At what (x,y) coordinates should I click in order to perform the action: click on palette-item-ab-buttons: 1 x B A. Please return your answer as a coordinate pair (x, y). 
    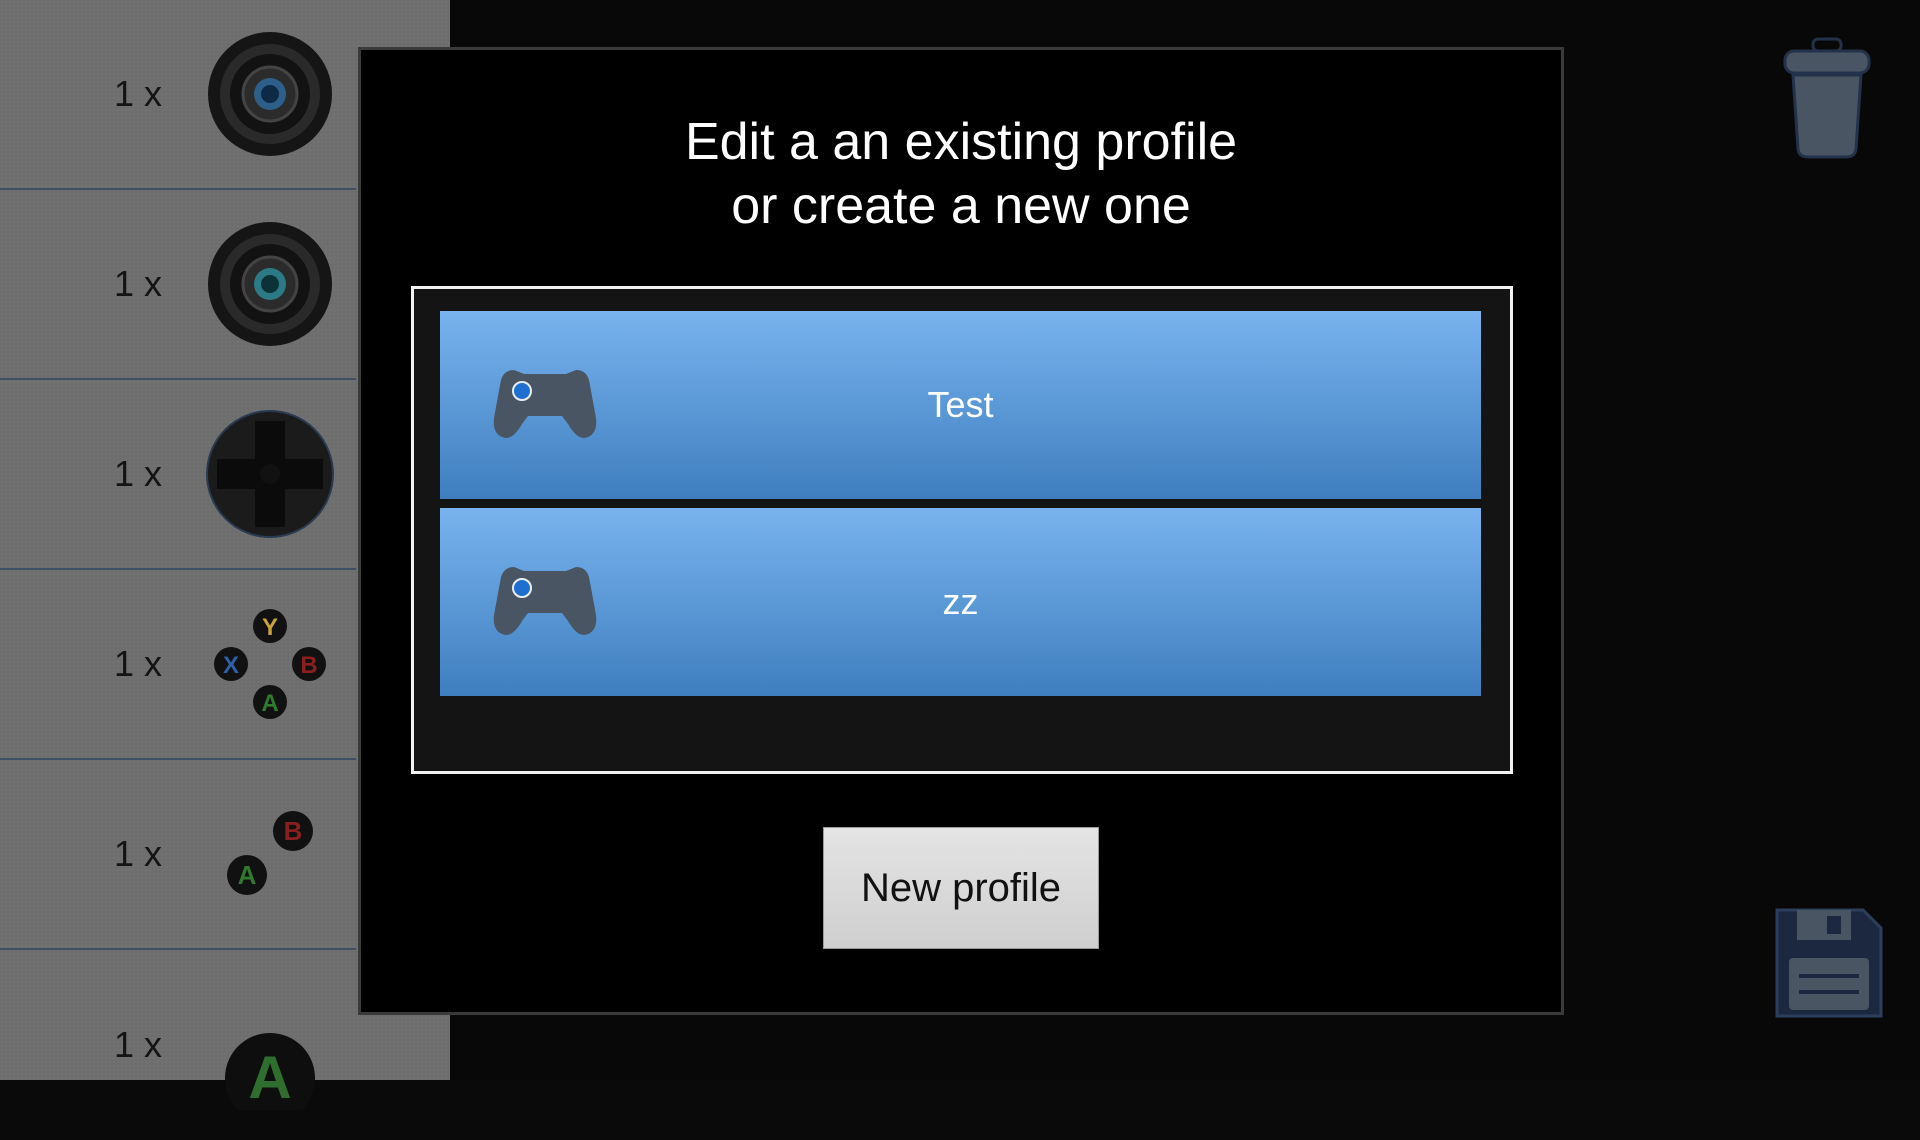
    Looking at the image, I should click on (178, 855).